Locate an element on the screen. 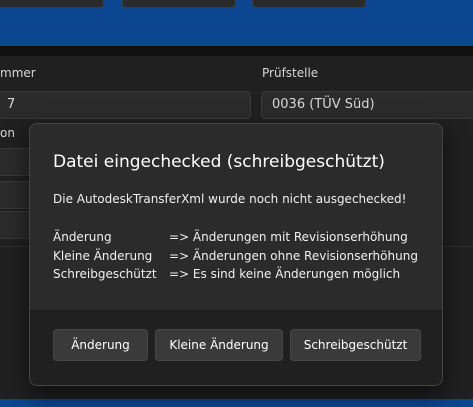 This screenshot has width=473, height=407. window-bottom-strip is located at coordinates (236, 403).